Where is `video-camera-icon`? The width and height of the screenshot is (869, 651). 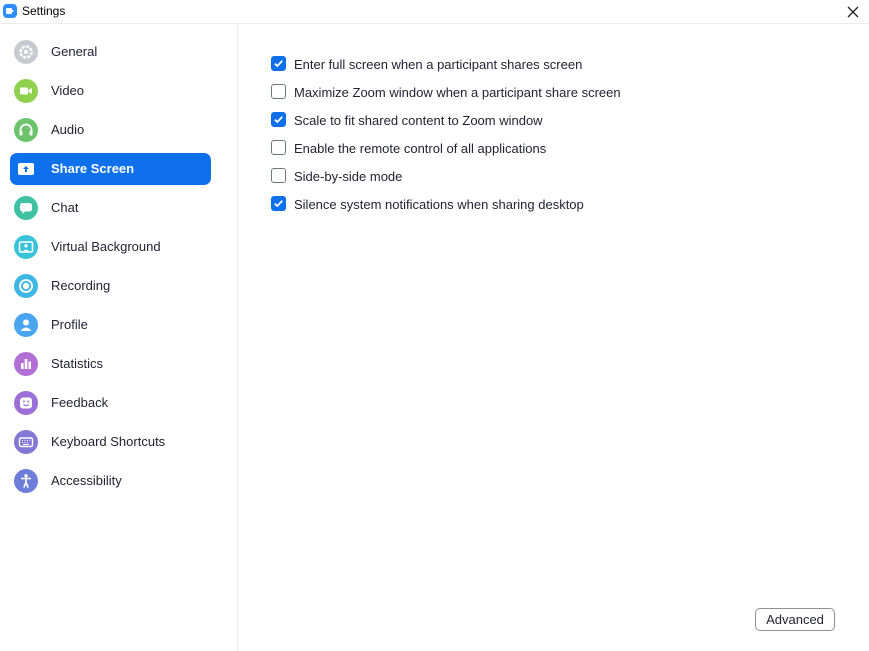 video-camera-icon is located at coordinates (26, 91).